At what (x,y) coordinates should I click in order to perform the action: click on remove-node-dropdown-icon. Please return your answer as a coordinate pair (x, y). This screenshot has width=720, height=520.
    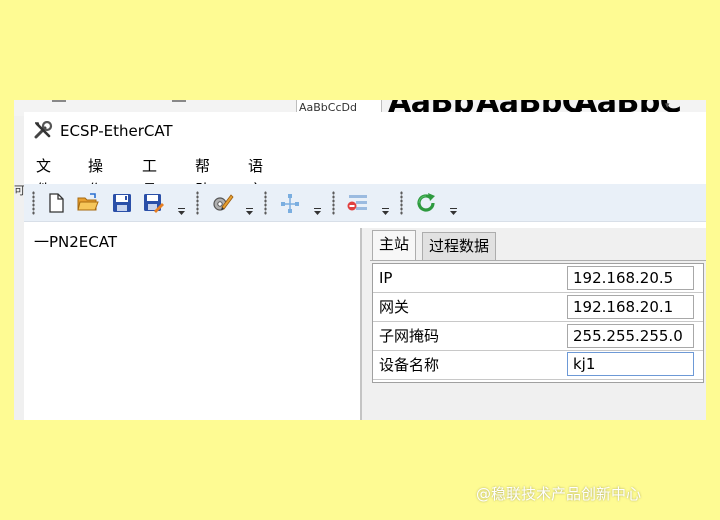
    Looking at the image, I should click on (385, 212).